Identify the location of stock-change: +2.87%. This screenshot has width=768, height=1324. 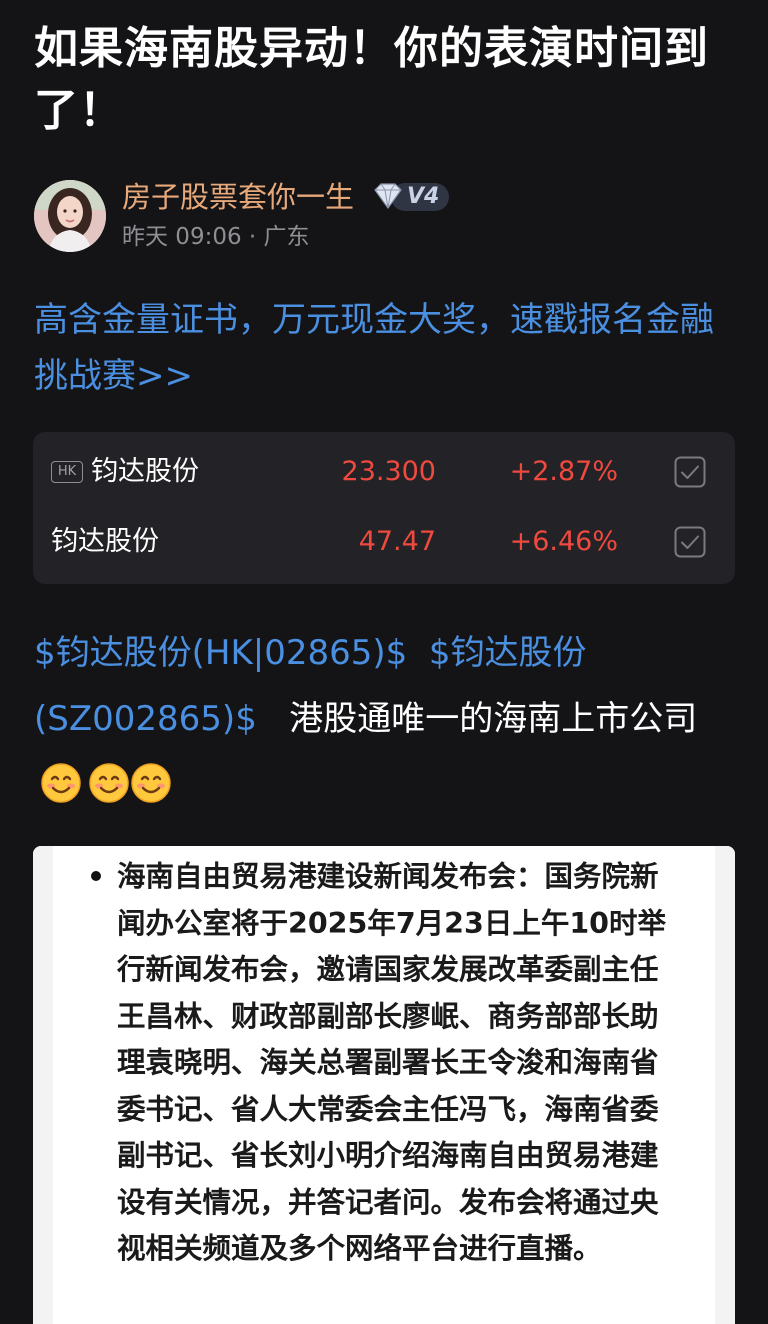
(563, 471).